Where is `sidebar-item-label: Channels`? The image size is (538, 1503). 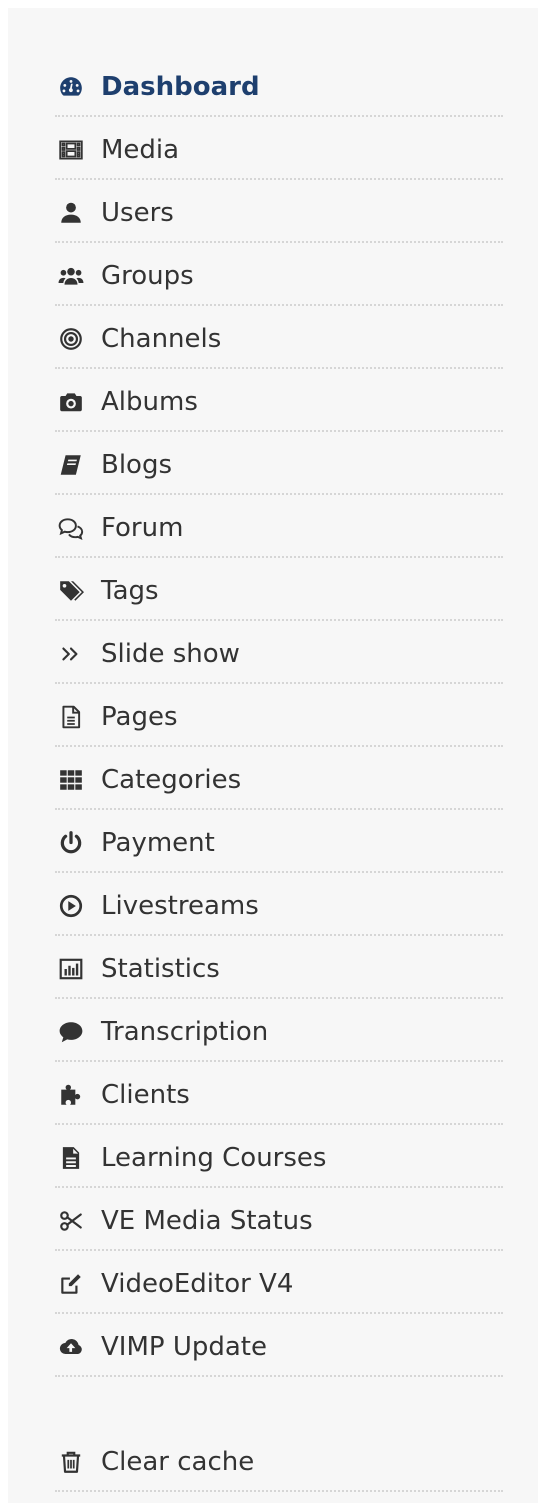
sidebar-item-label: Channels is located at coordinates (161, 339).